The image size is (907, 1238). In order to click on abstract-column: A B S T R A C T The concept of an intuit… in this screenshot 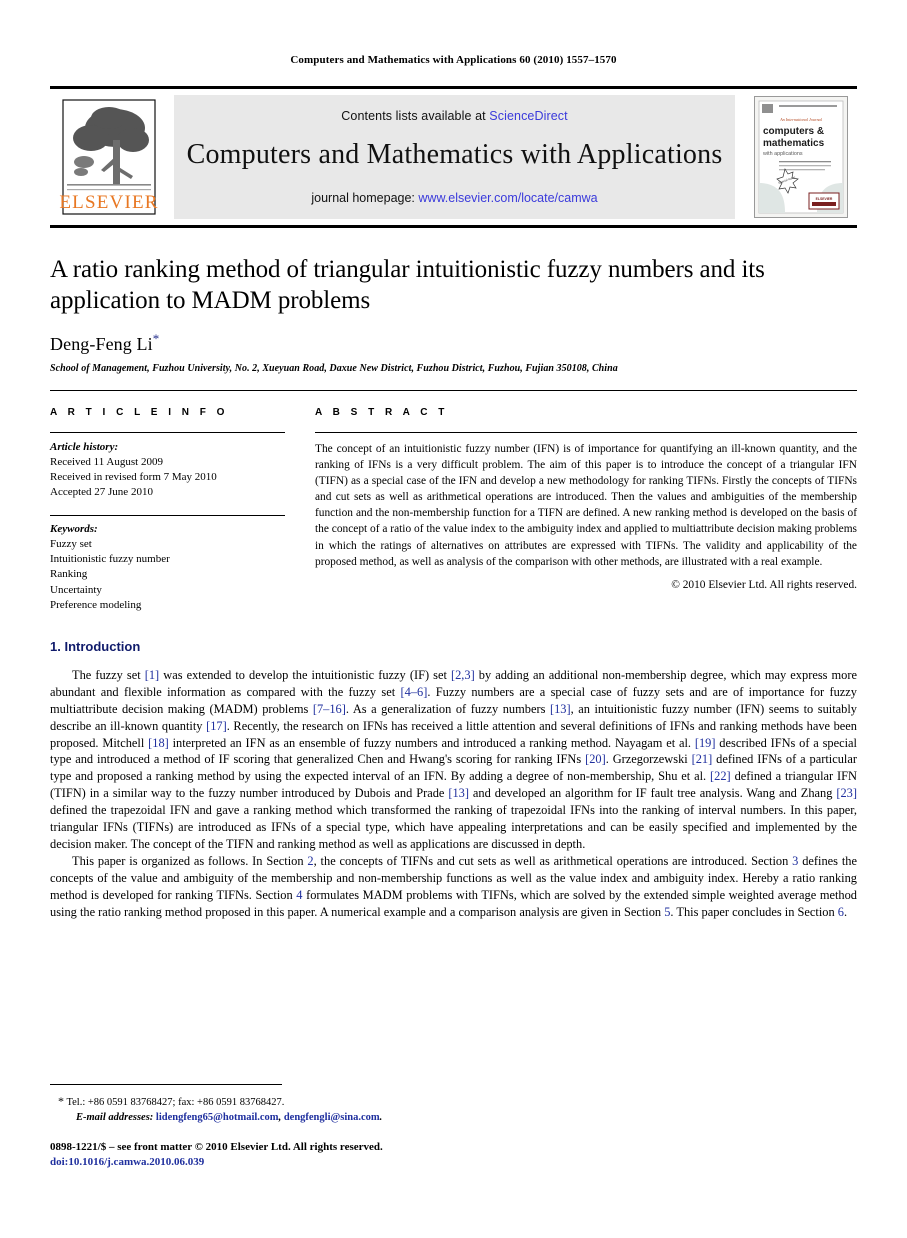, I will do `click(586, 510)`.